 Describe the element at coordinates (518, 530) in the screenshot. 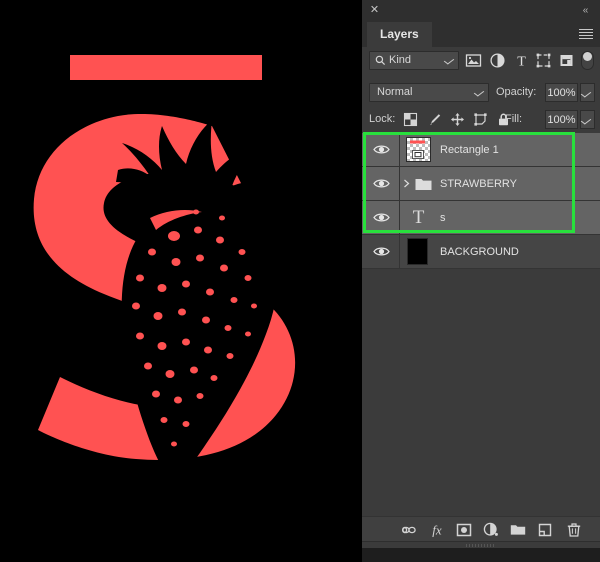

I see `new-group-icon` at that location.